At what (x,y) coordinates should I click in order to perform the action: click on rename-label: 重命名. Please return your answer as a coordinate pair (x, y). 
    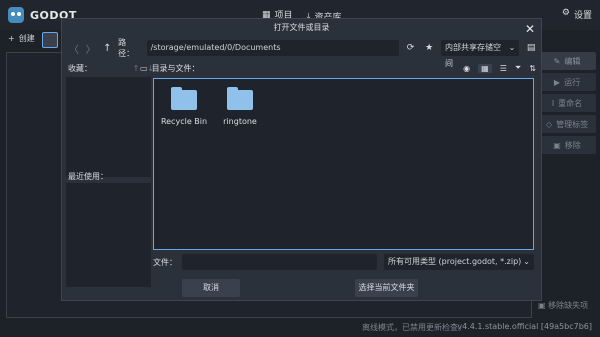
    Looking at the image, I should click on (570, 103).